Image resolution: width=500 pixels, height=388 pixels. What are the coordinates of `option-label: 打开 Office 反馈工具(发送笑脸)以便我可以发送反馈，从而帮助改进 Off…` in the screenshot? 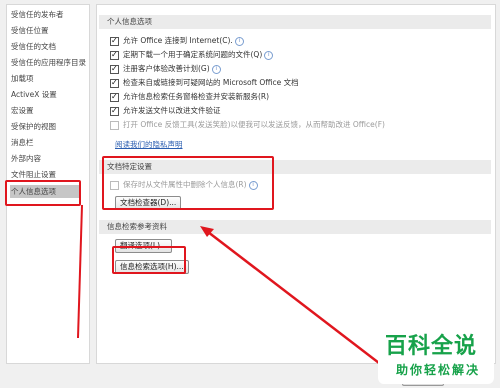 It's located at (254, 124).